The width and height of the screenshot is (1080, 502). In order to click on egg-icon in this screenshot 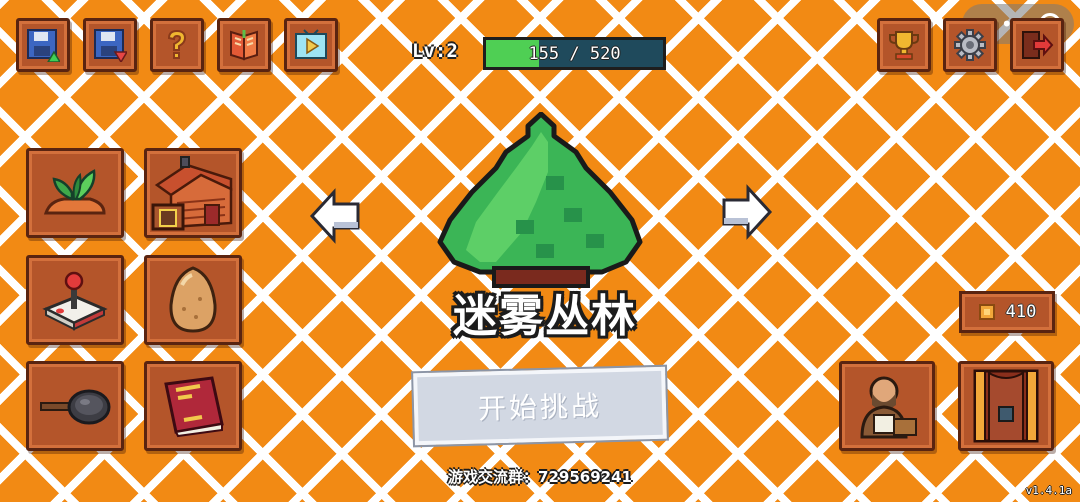, I will do `click(193, 299)`.